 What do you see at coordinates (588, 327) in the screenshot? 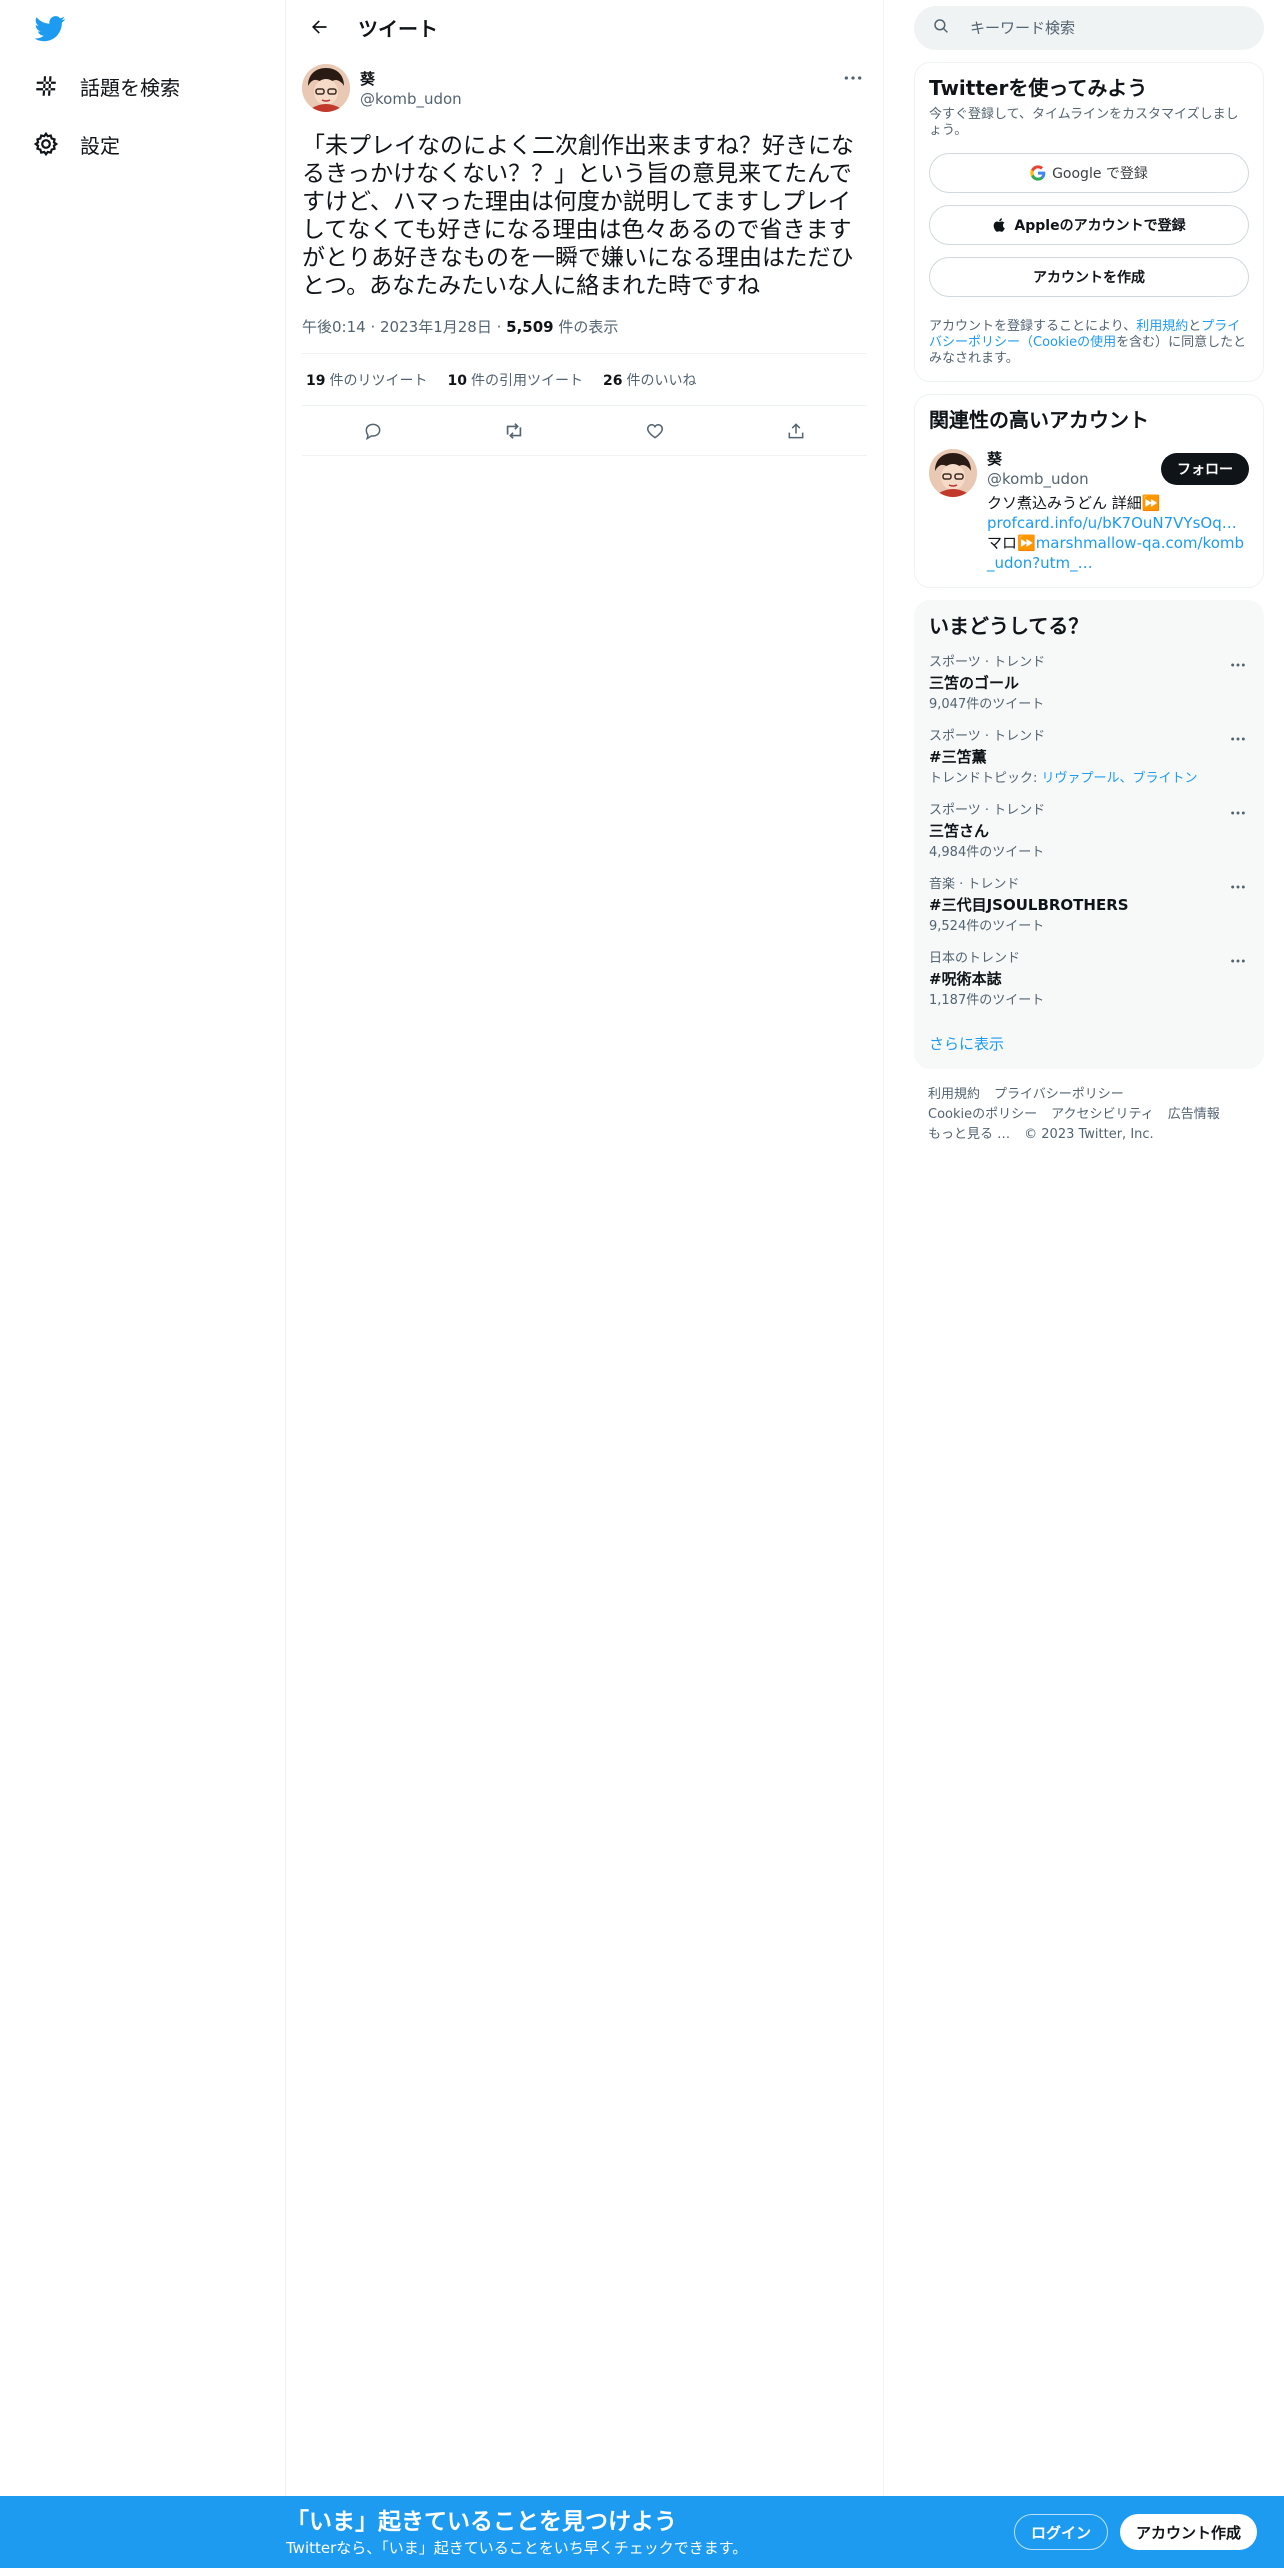
I see `views-label: 件の表示` at bounding box center [588, 327].